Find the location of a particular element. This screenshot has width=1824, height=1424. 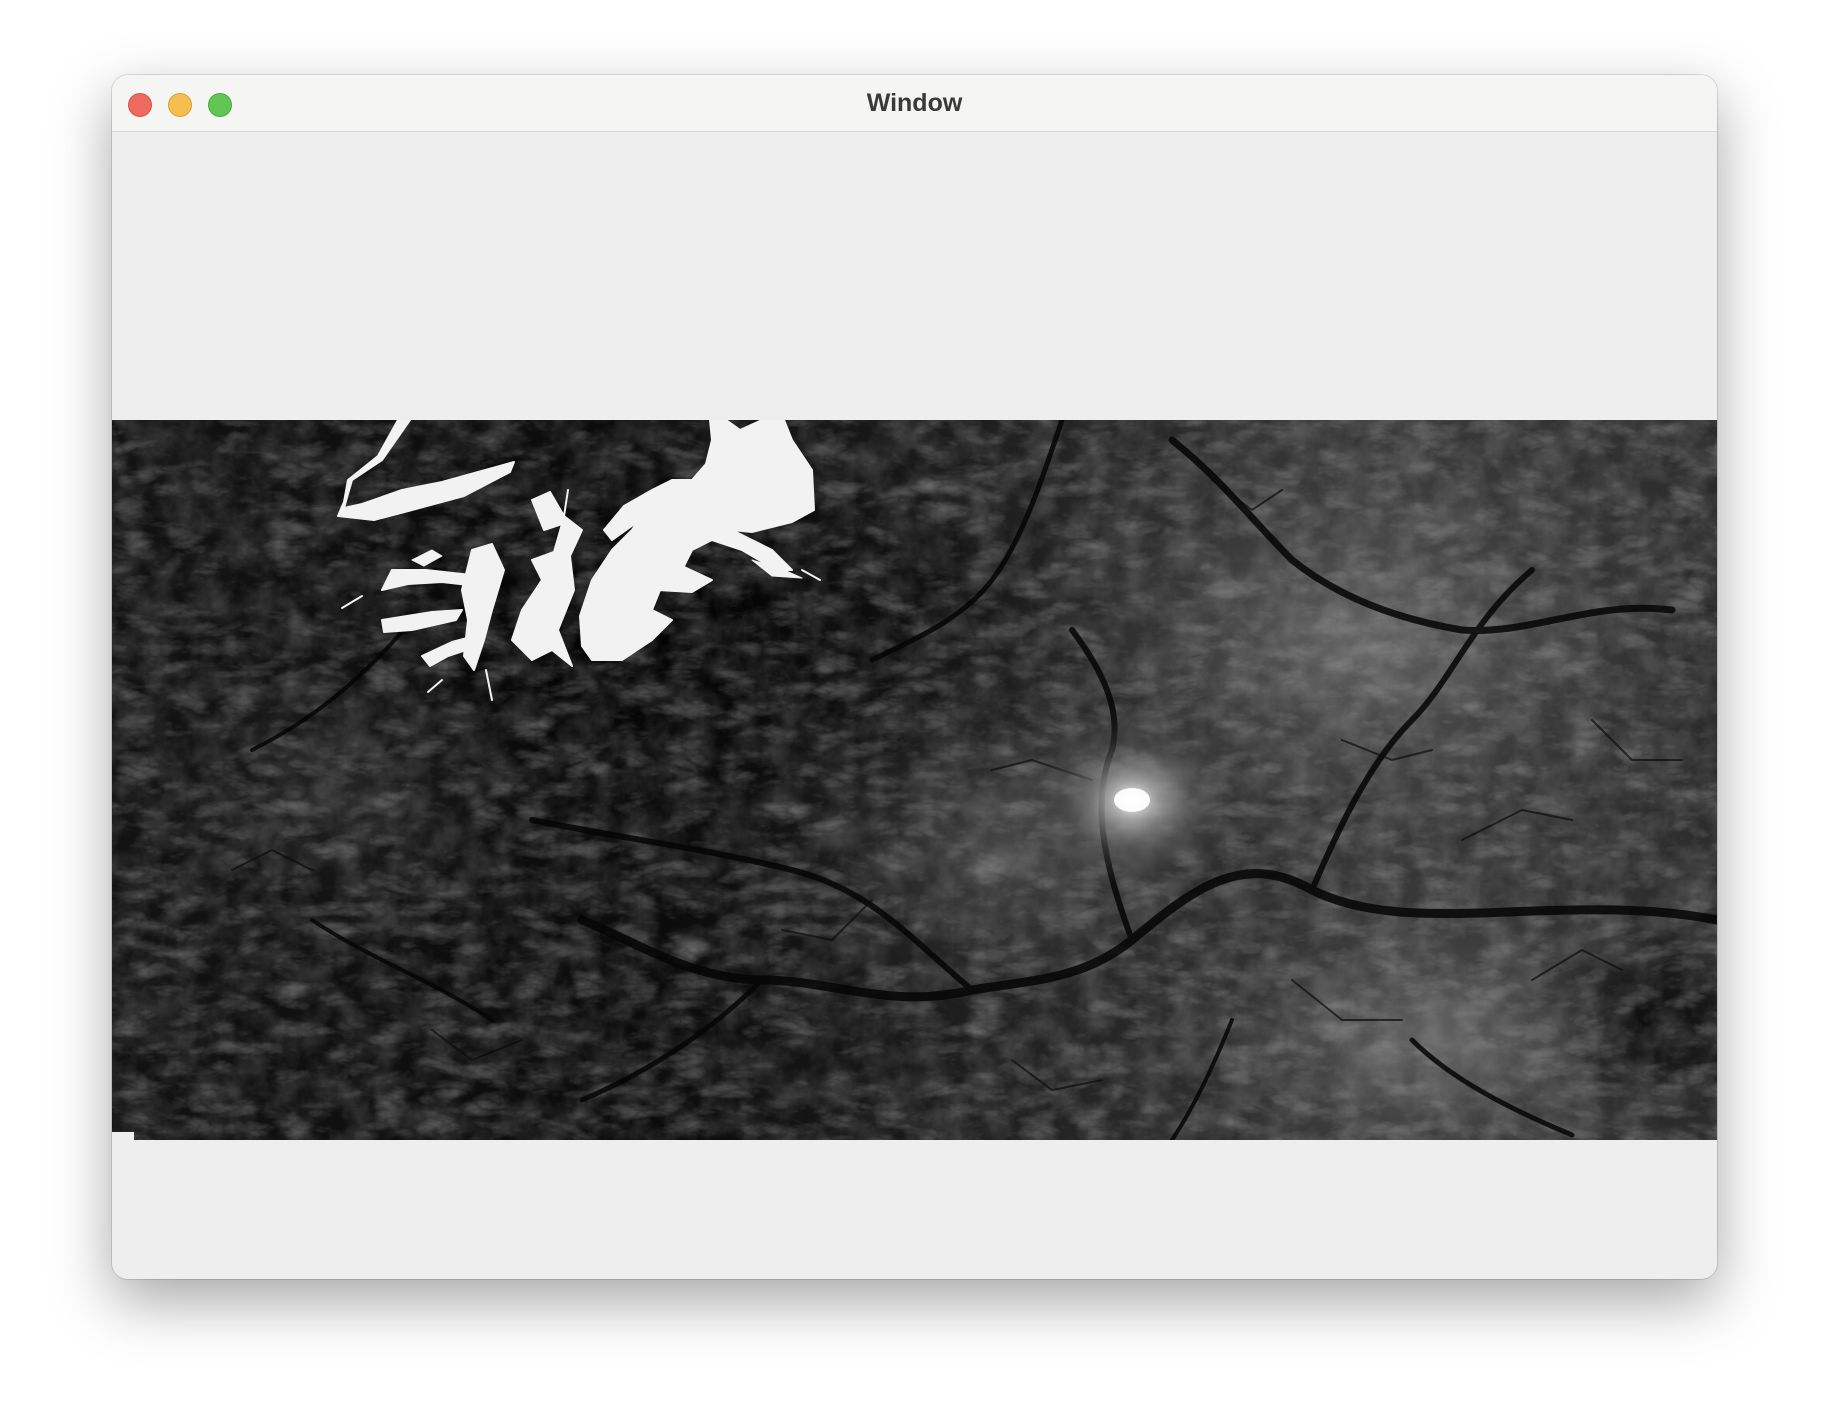

window-title: Window is located at coordinates (914, 103).